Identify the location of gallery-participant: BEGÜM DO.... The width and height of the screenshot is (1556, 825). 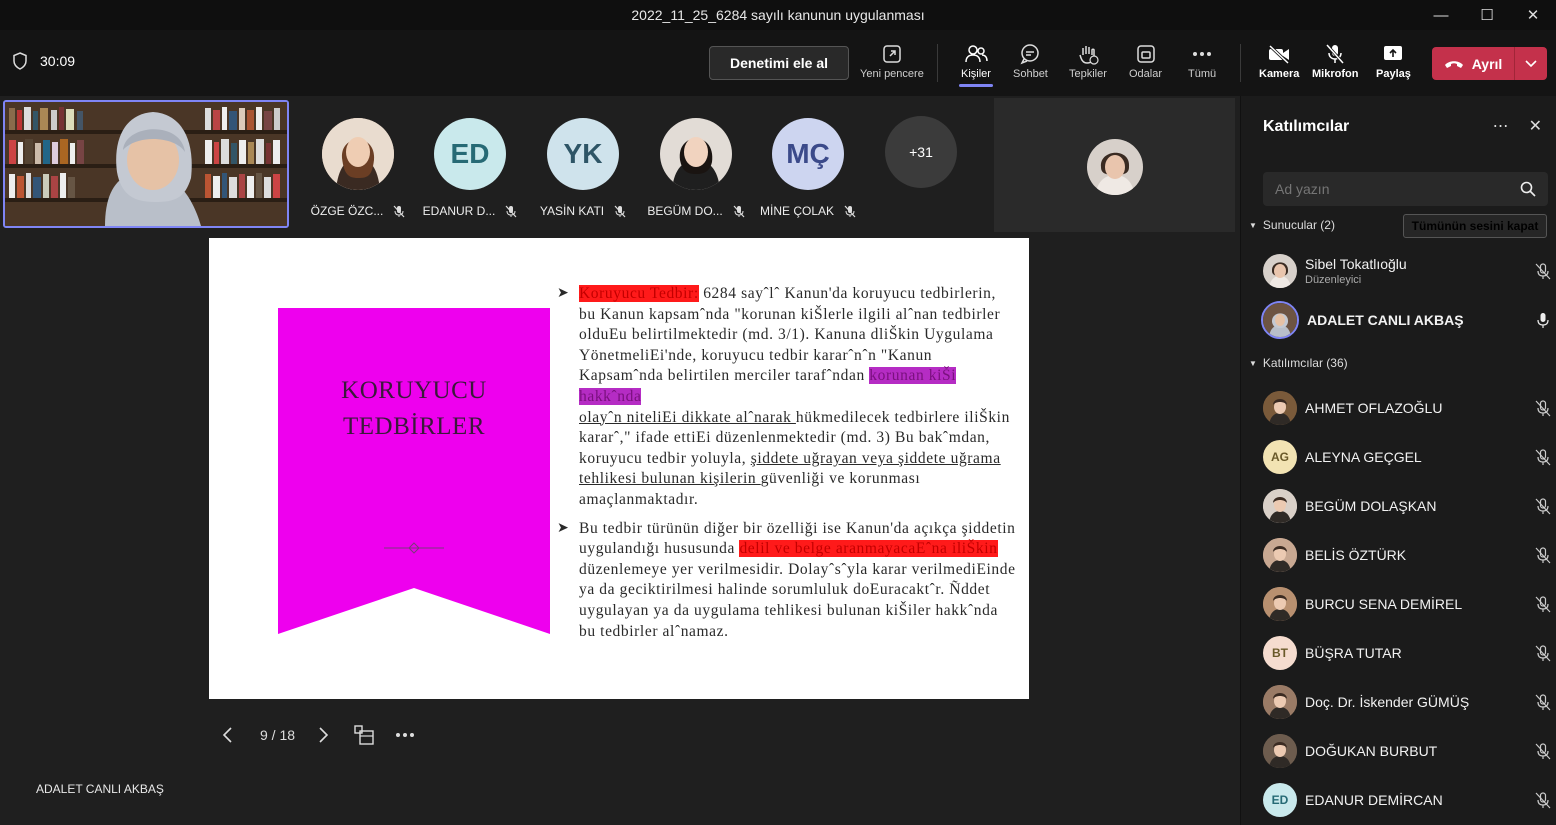
(696, 168).